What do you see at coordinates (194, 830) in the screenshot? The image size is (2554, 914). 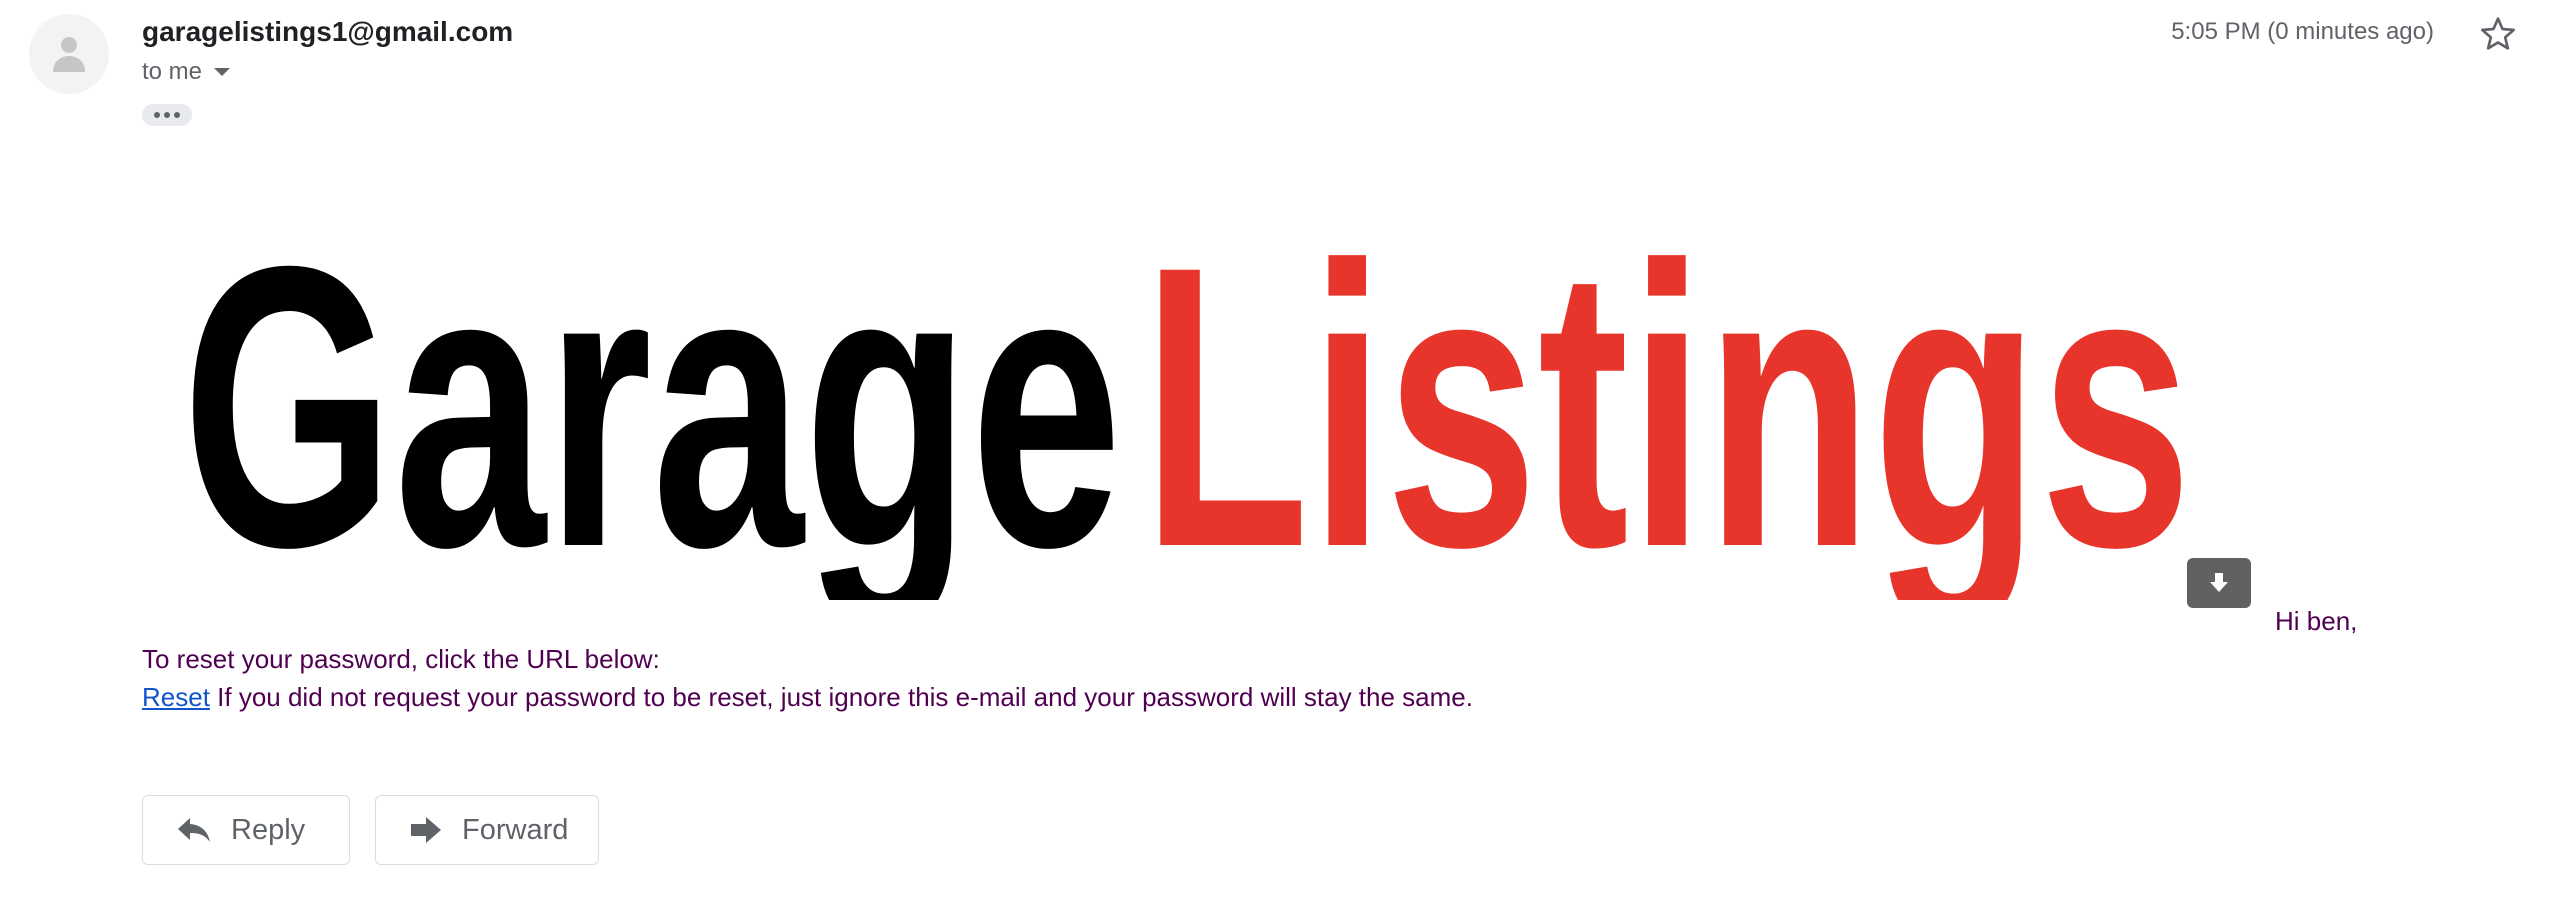 I see `reply-arrow-icon` at bounding box center [194, 830].